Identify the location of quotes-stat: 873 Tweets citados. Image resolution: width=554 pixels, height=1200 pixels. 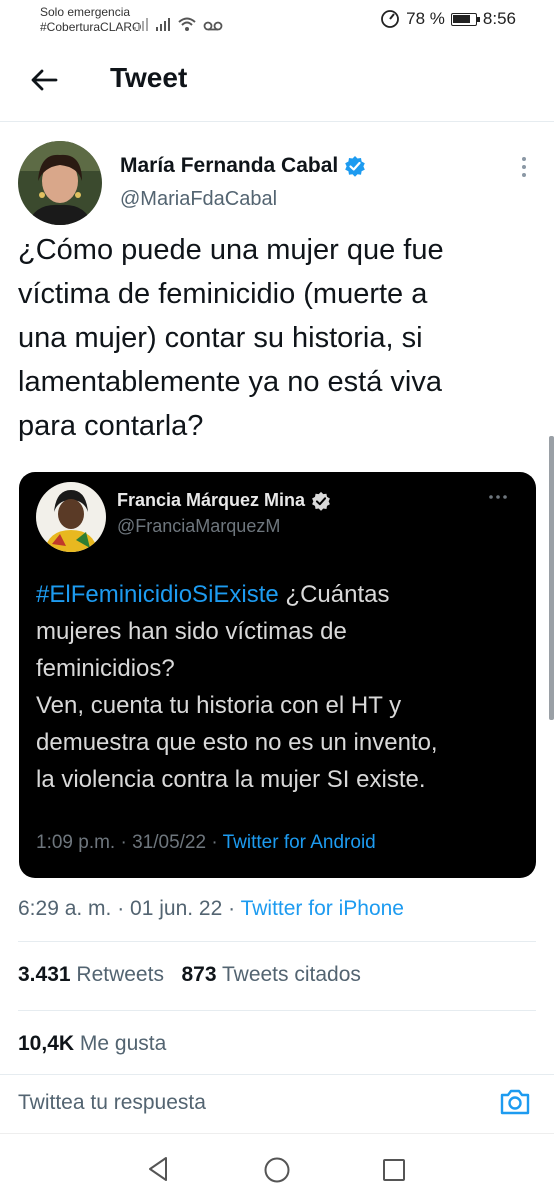
(270, 974).